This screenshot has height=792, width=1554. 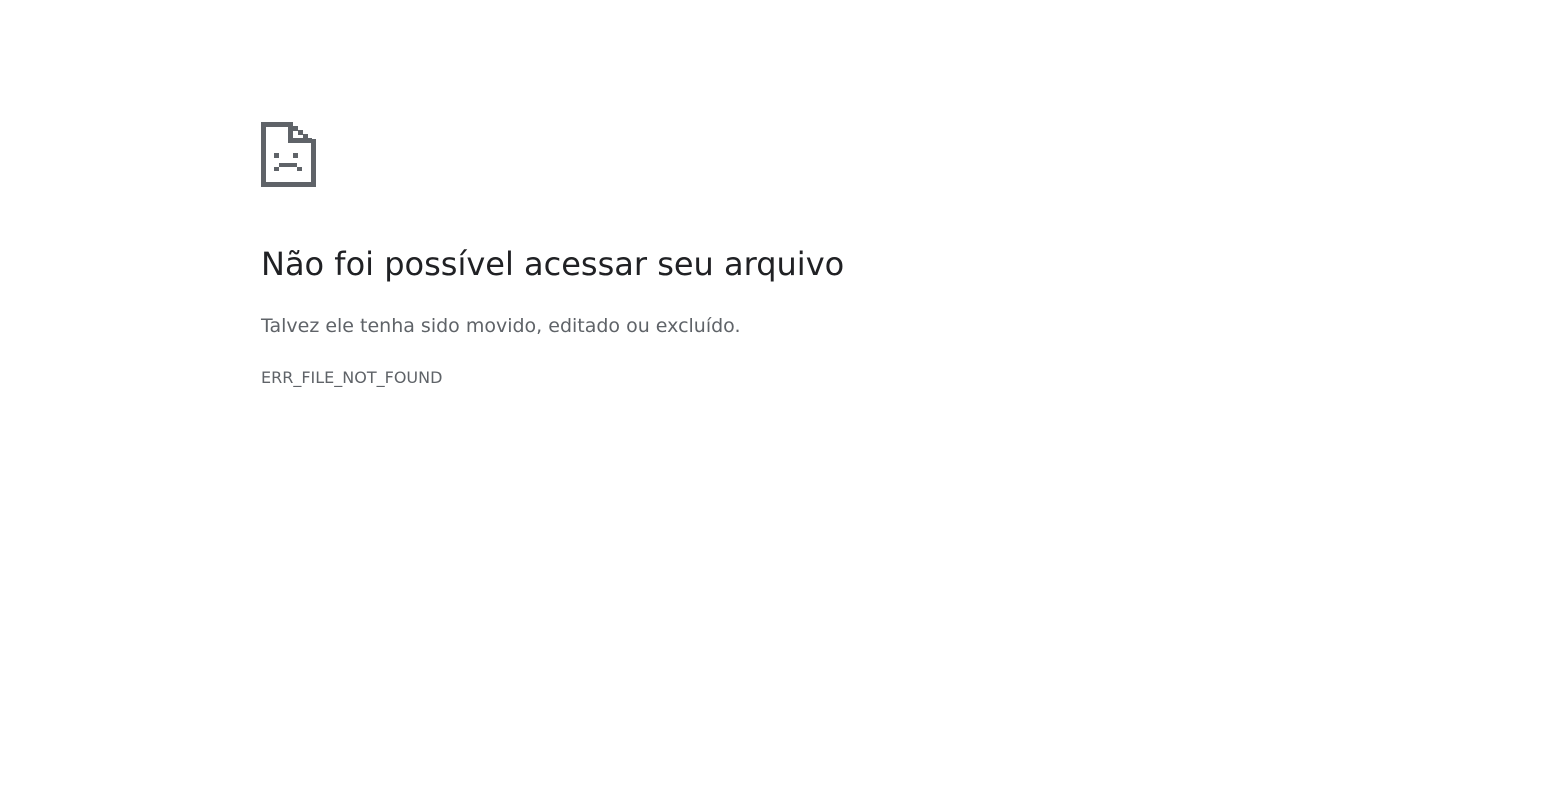 I want to click on error-title: Não foi possível acessar seu arquivo, so click(x=553, y=264).